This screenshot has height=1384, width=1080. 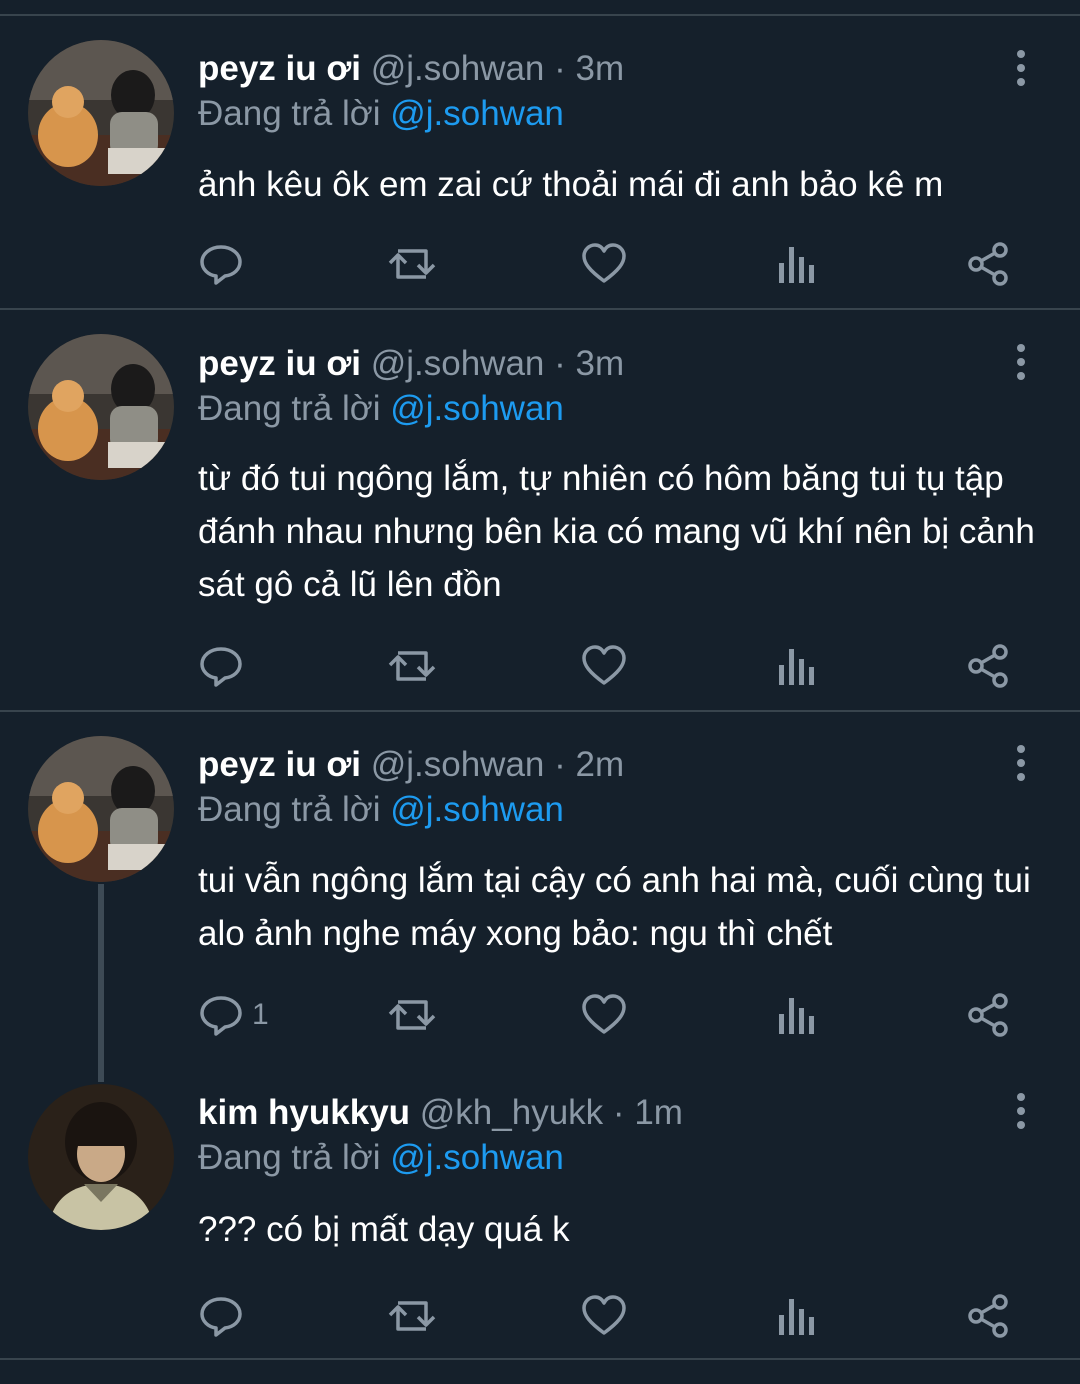 I want to click on tweet-header: peyz iu ơi @j.sohwan · 2m, so click(x=411, y=765).